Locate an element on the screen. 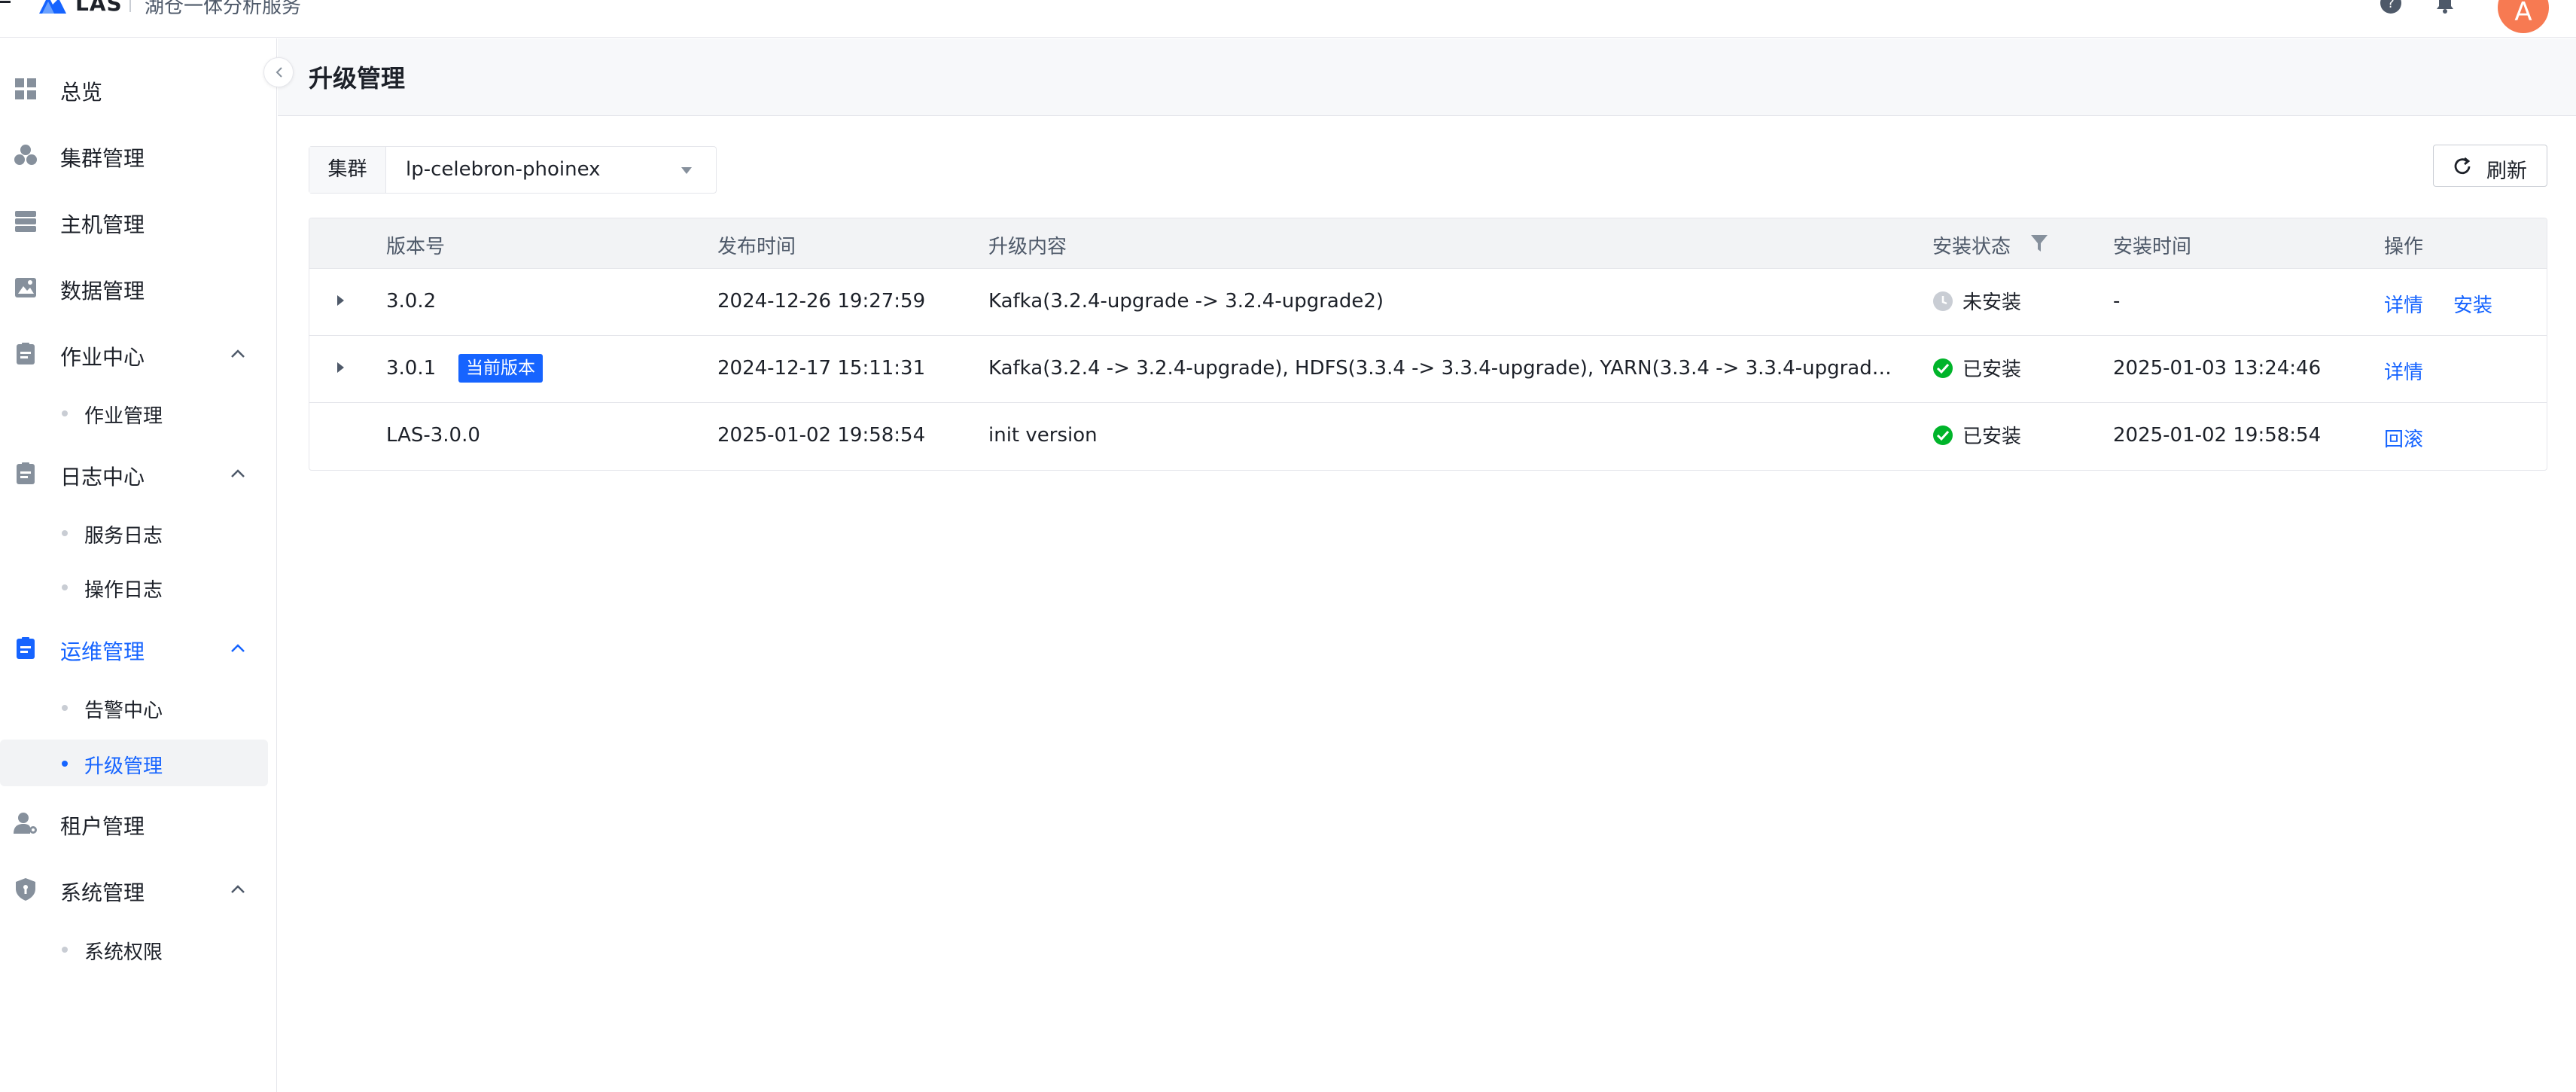 The image size is (2576, 1092). sidebar-subitem-job-management: 作业管理 is located at coordinates (134, 412).